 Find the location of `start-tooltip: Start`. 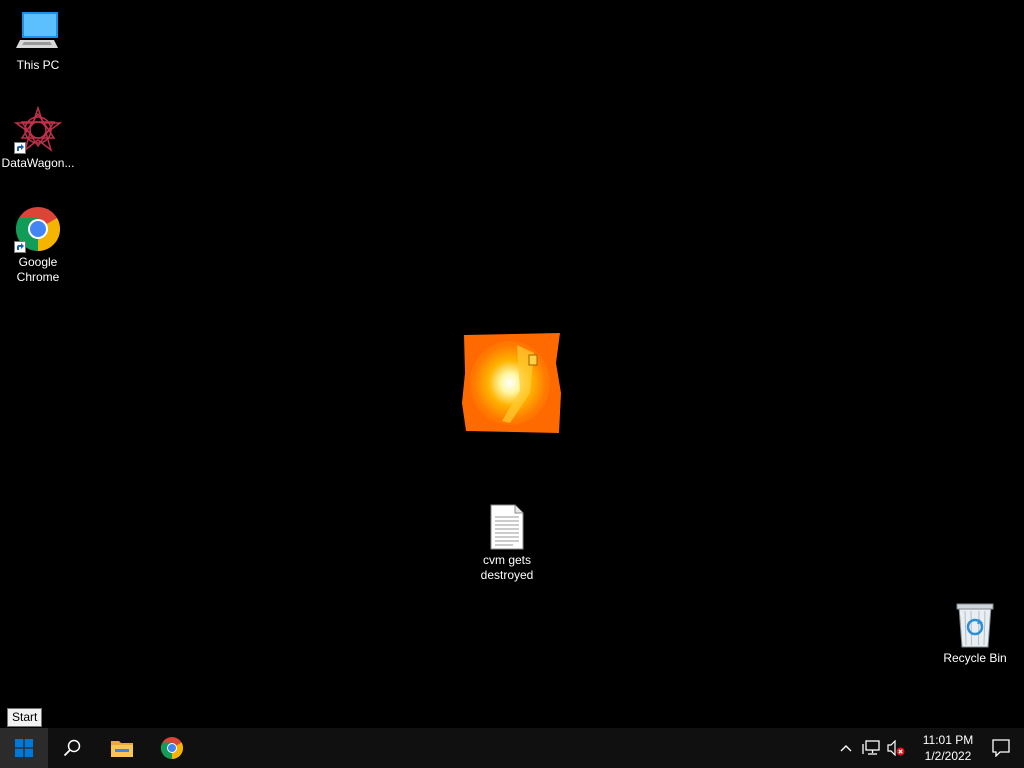

start-tooltip: Start is located at coordinates (25, 717).